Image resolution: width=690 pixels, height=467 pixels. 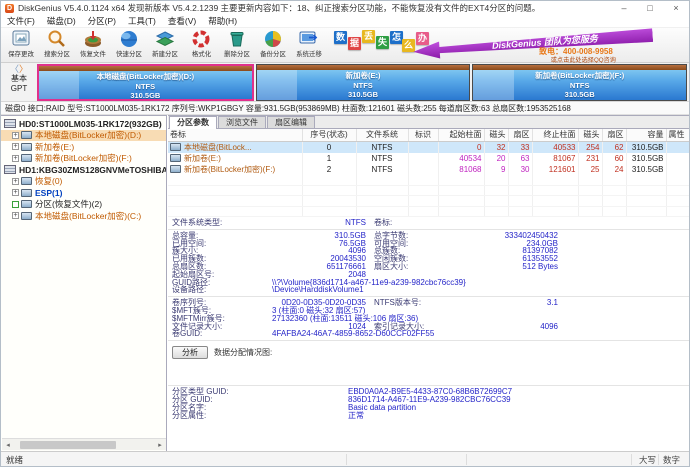 What do you see at coordinates (83, 170) in the screenshot?
I see `tree-item-hd1: HD1:KBG30ZMS128GNVMeTOSHIBA128` at bounding box center [83, 170].